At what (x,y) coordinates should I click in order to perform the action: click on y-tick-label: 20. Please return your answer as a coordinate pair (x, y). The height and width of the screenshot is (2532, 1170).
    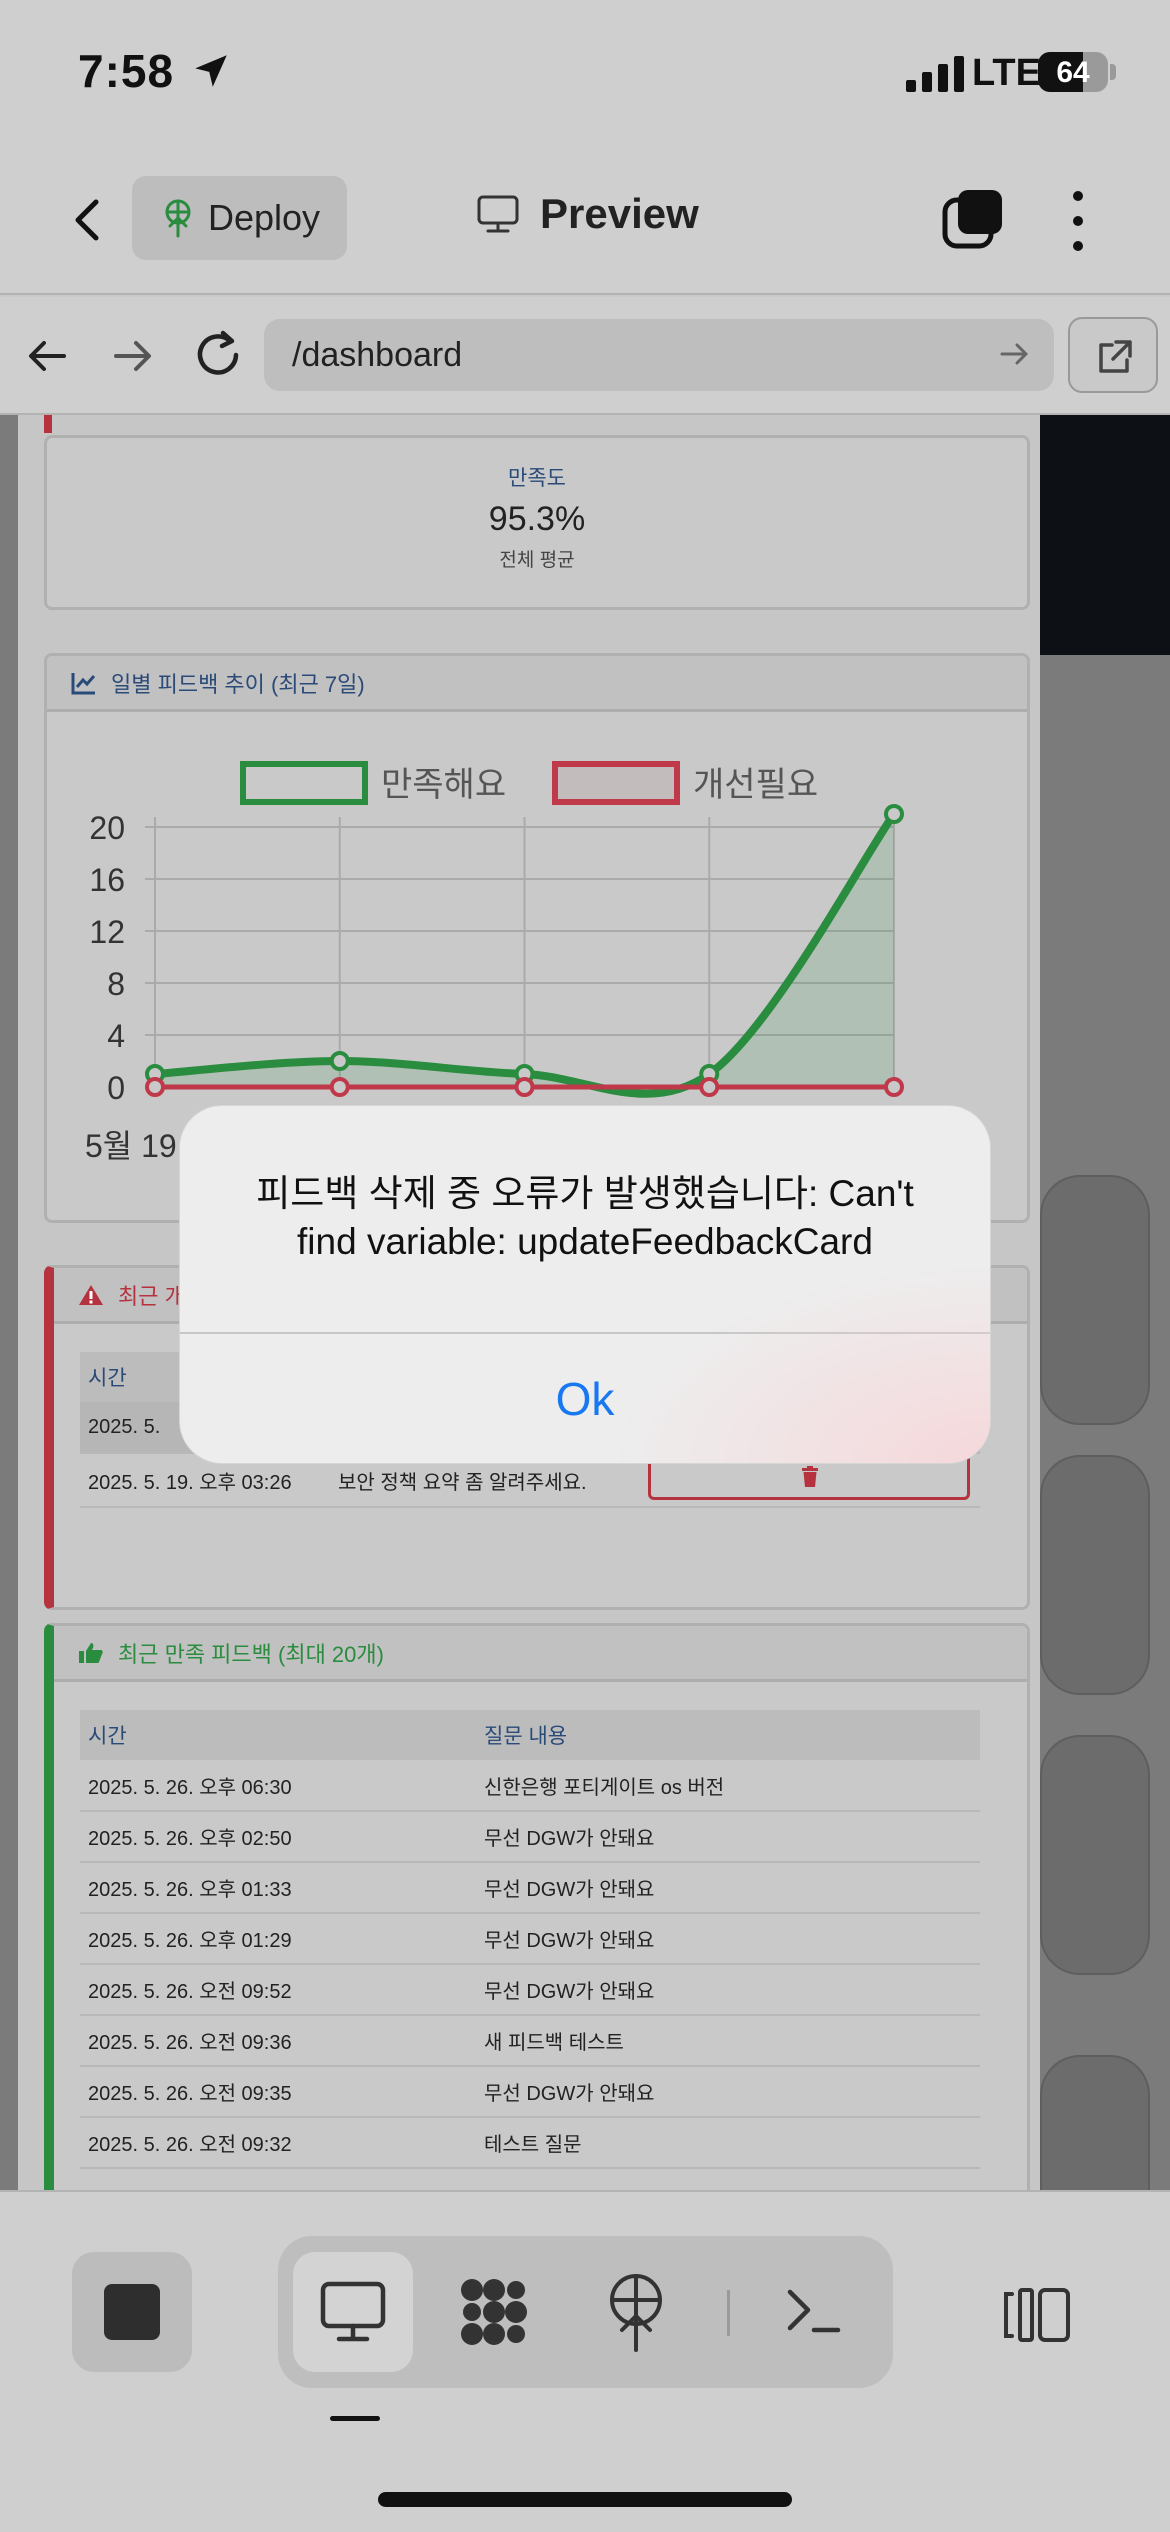
    Looking at the image, I should click on (107, 828).